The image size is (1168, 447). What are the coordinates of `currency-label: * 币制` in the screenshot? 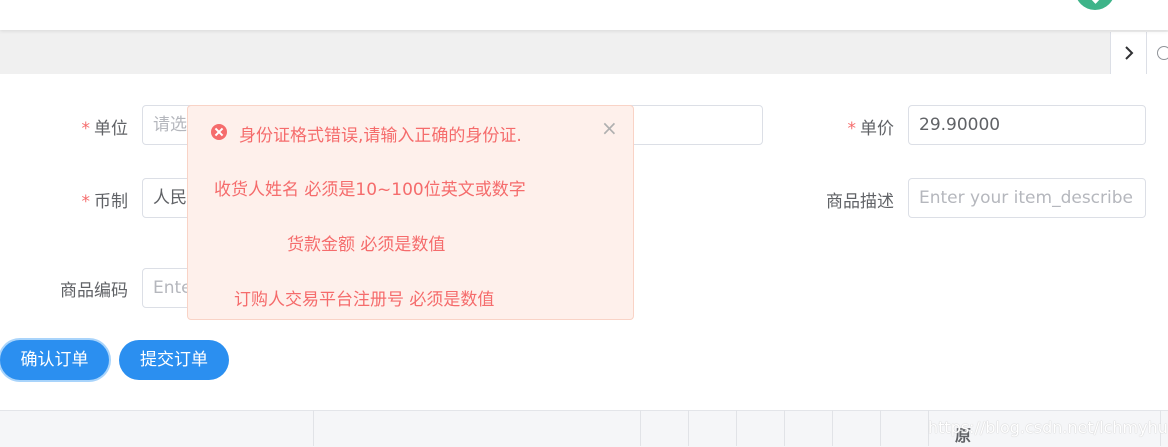 It's located at (105, 202).